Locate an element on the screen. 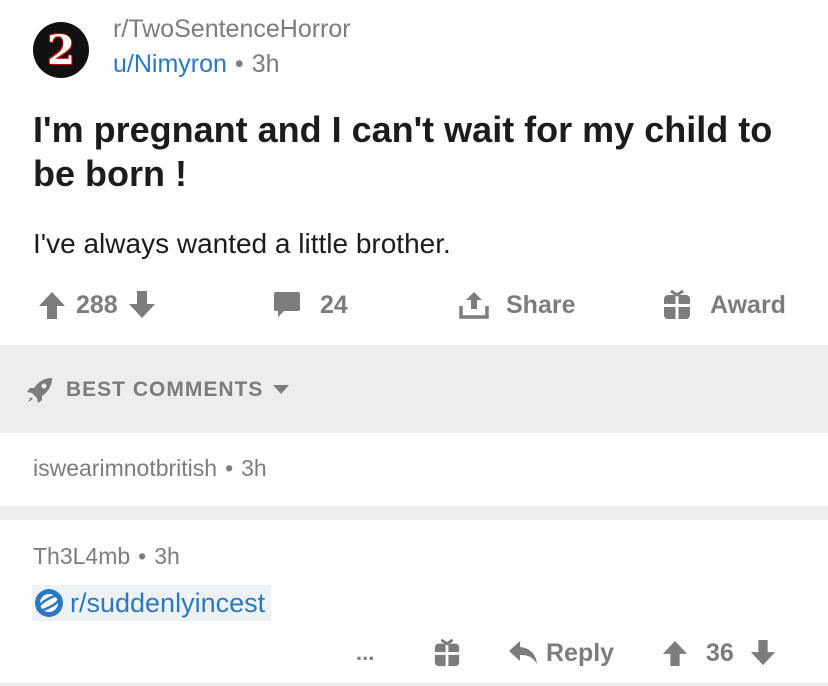  avatar-glyph: 2 is located at coordinates (61, 50).